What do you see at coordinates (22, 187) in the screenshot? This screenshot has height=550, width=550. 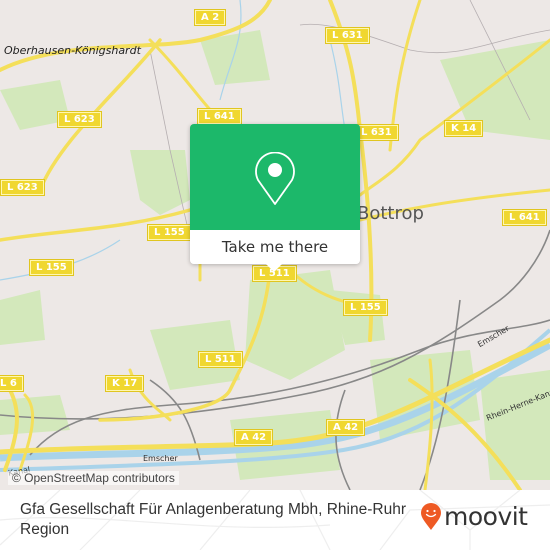 I see `road-shield-l623-west: L 623` at bounding box center [22, 187].